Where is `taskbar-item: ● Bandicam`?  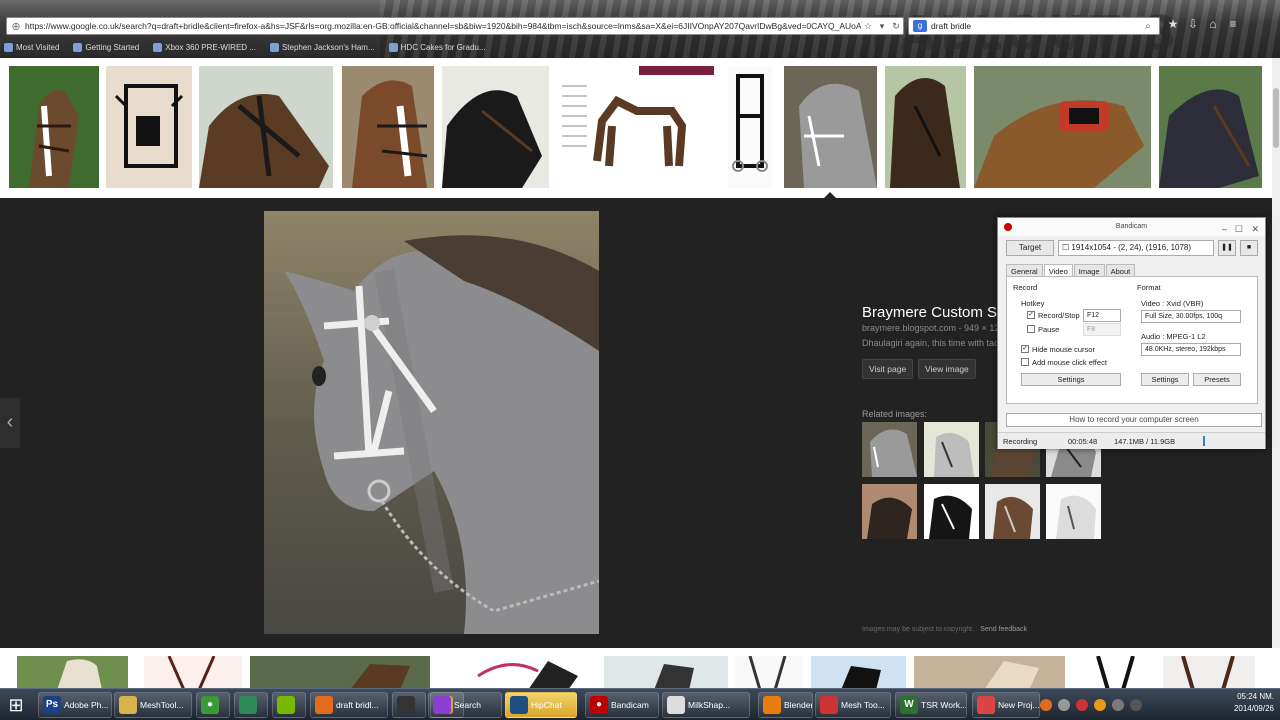
taskbar-item: ● Bandicam is located at coordinates (622, 705).